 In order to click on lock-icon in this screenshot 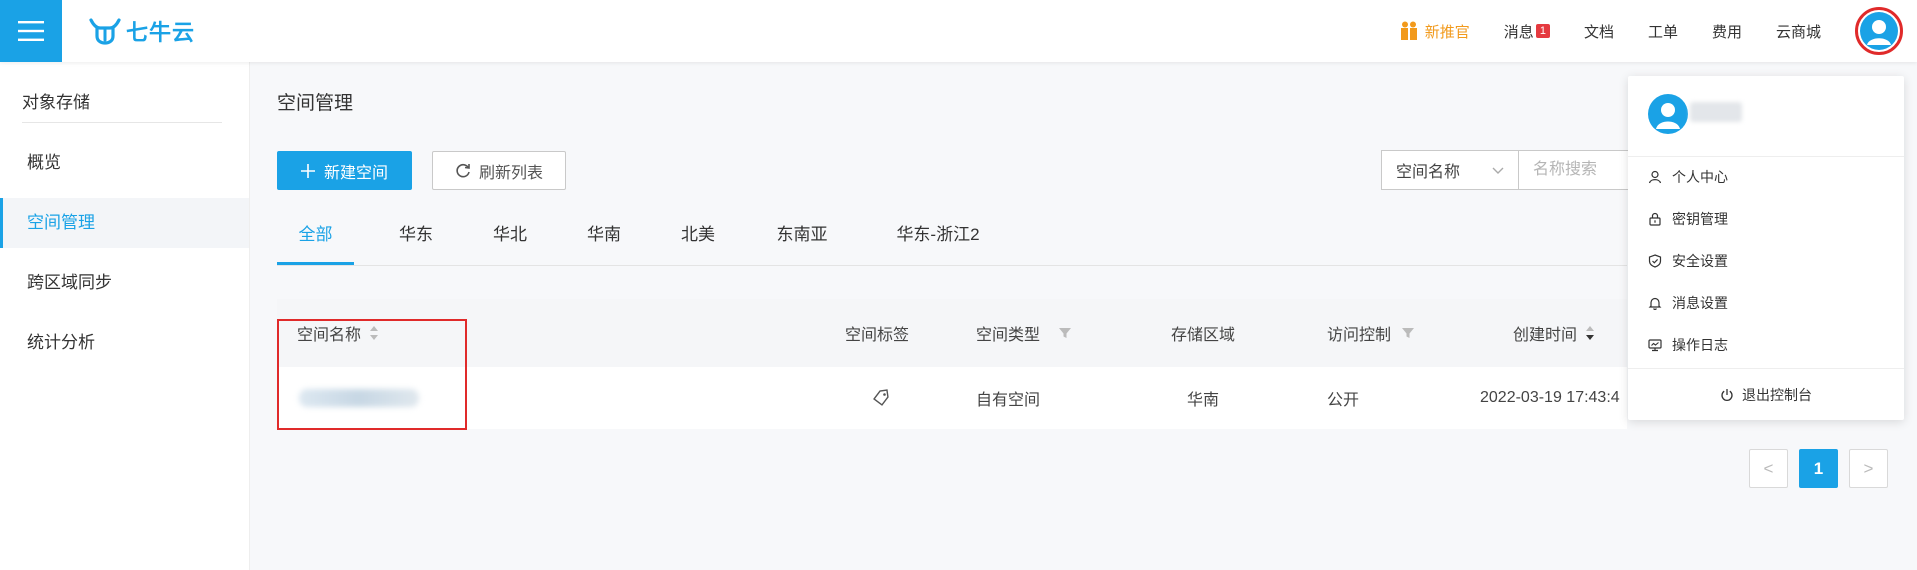, I will do `click(1655, 219)`.